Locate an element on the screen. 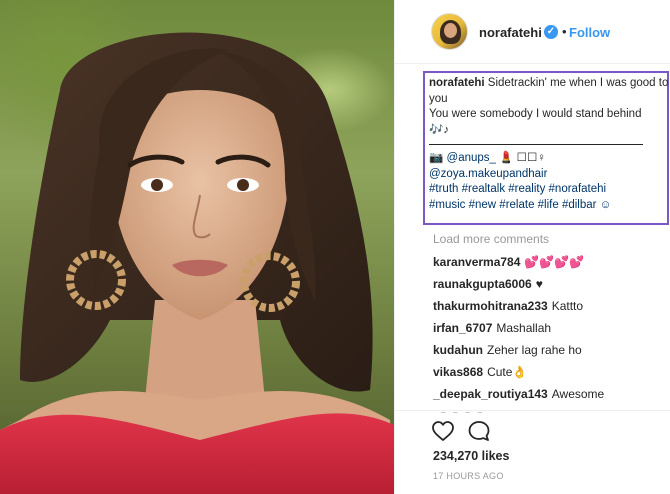 The height and width of the screenshot is (494, 670). comment-text: Cute👌 is located at coordinates (507, 372).